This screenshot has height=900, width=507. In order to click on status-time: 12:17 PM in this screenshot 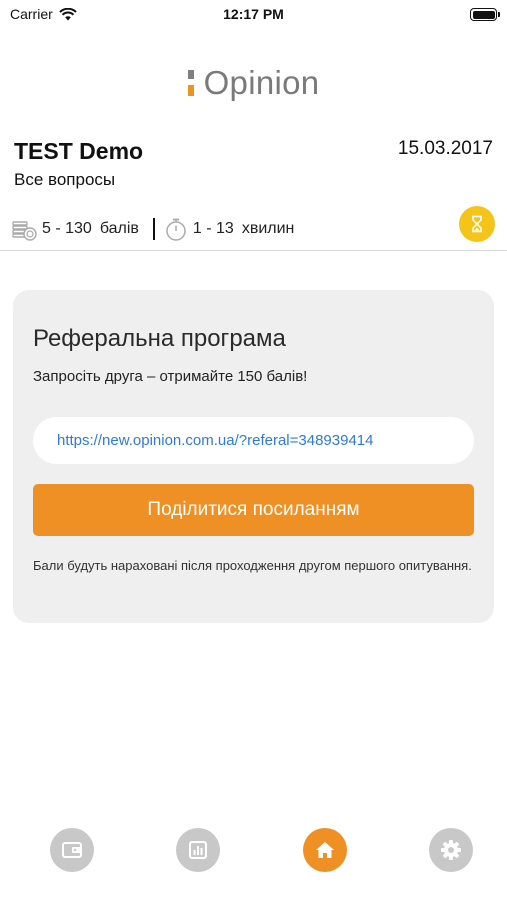, I will do `click(253, 14)`.